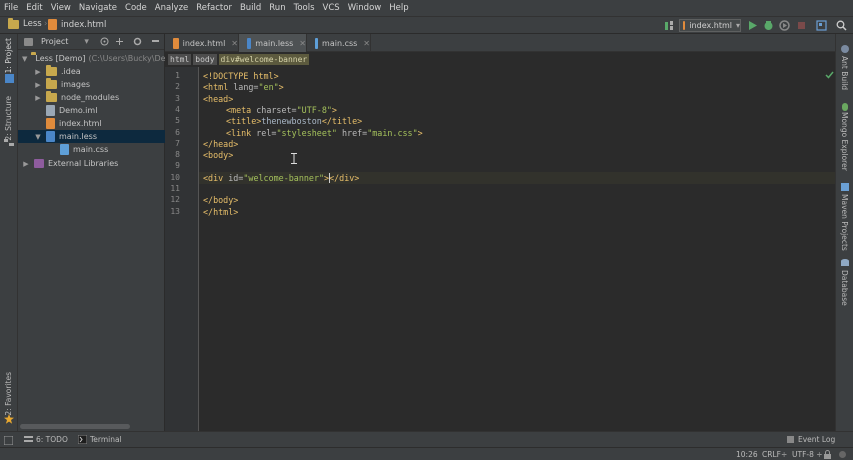 Image resolution: width=853 pixels, height=460 pixels. I want to click on gear-icon, so click(137, 41).